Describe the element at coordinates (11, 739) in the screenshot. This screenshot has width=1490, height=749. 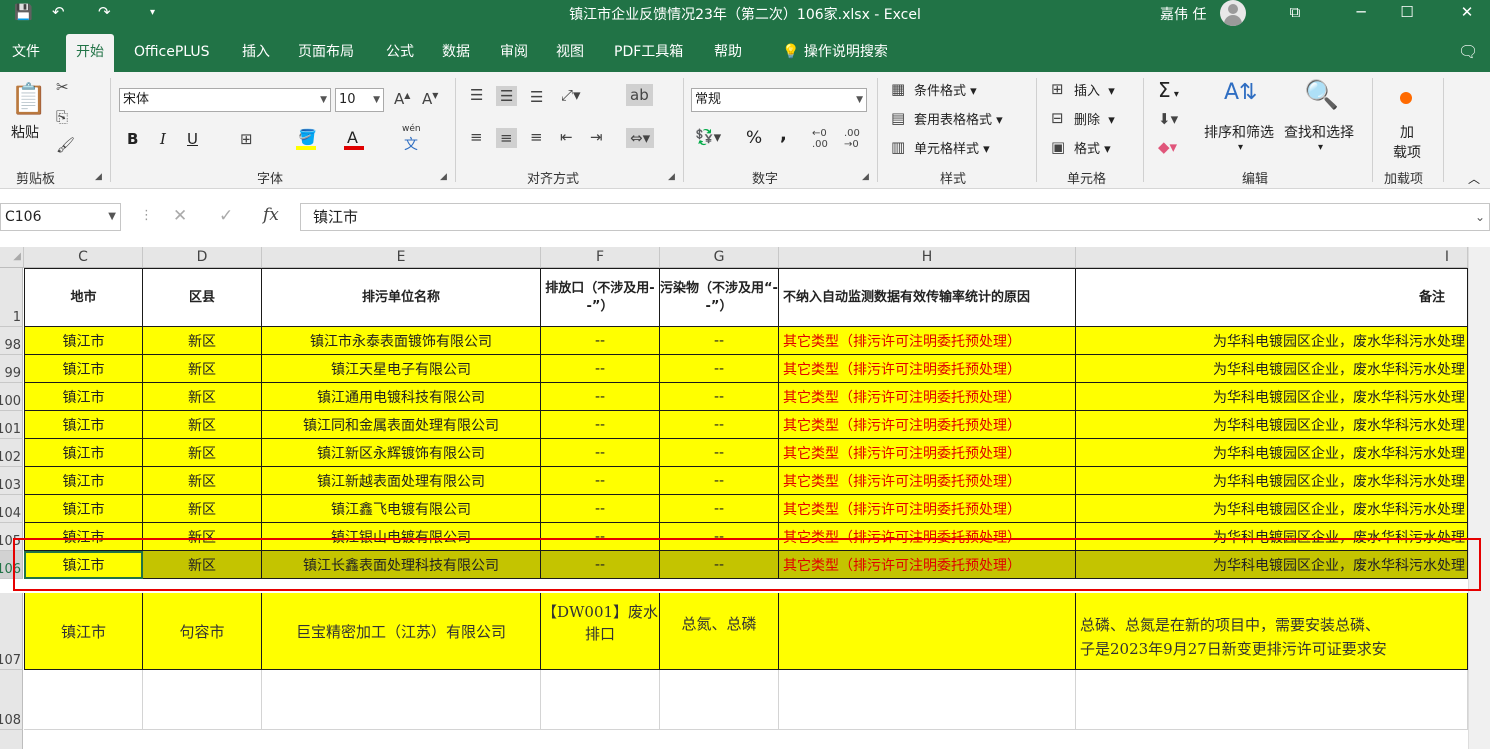
I see `row-header` at that location.